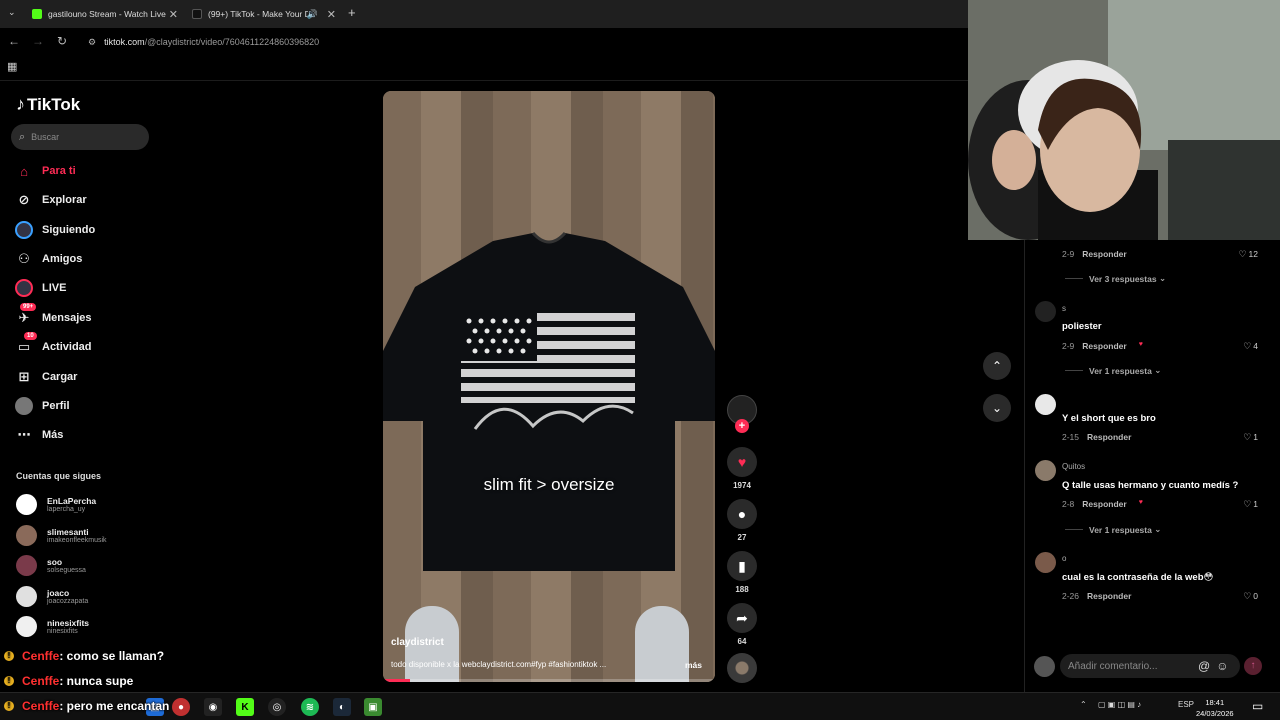 This screenshot has width=1280, height=720. Describe the element at coordinates (92, 42) in the screenshot. I see `site-info-icon: ⚙` at that location.